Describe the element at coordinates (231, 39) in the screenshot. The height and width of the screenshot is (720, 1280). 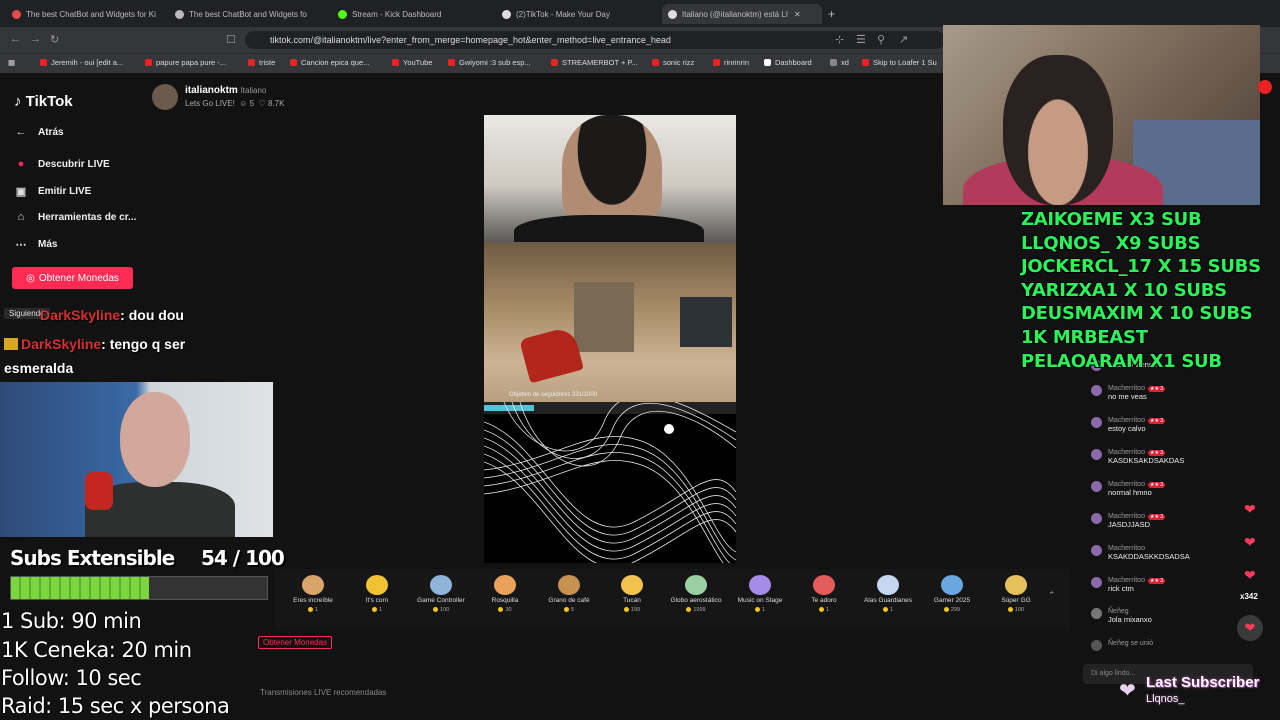
I see `bookmark-icon: ☐` at that location.